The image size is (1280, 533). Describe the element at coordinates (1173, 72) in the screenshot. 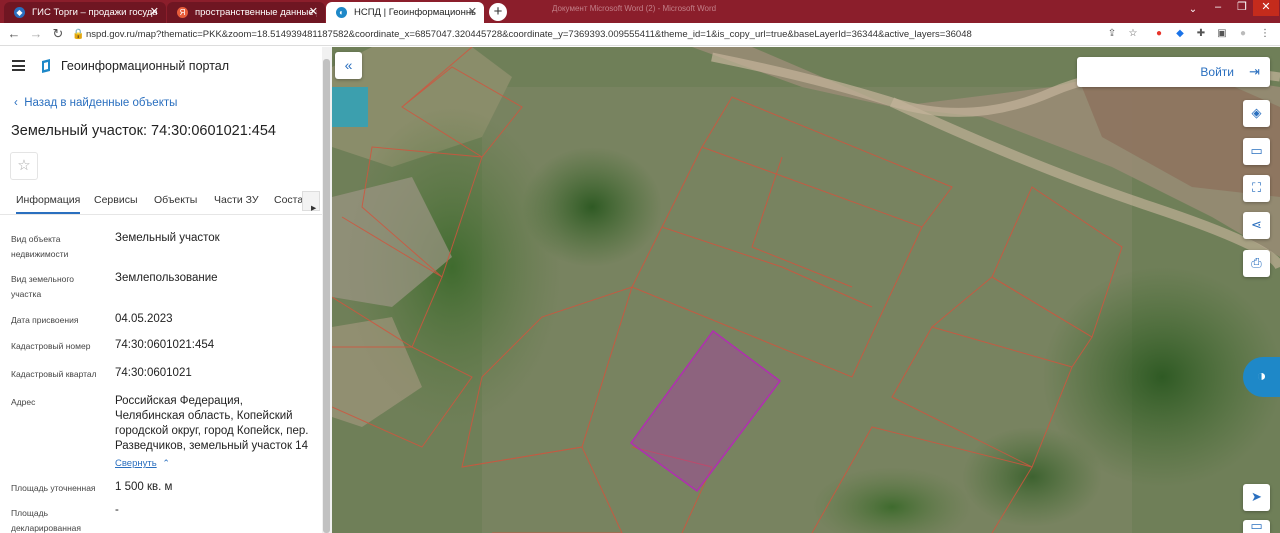

I see `login-button: Войти ⇥` at that location.